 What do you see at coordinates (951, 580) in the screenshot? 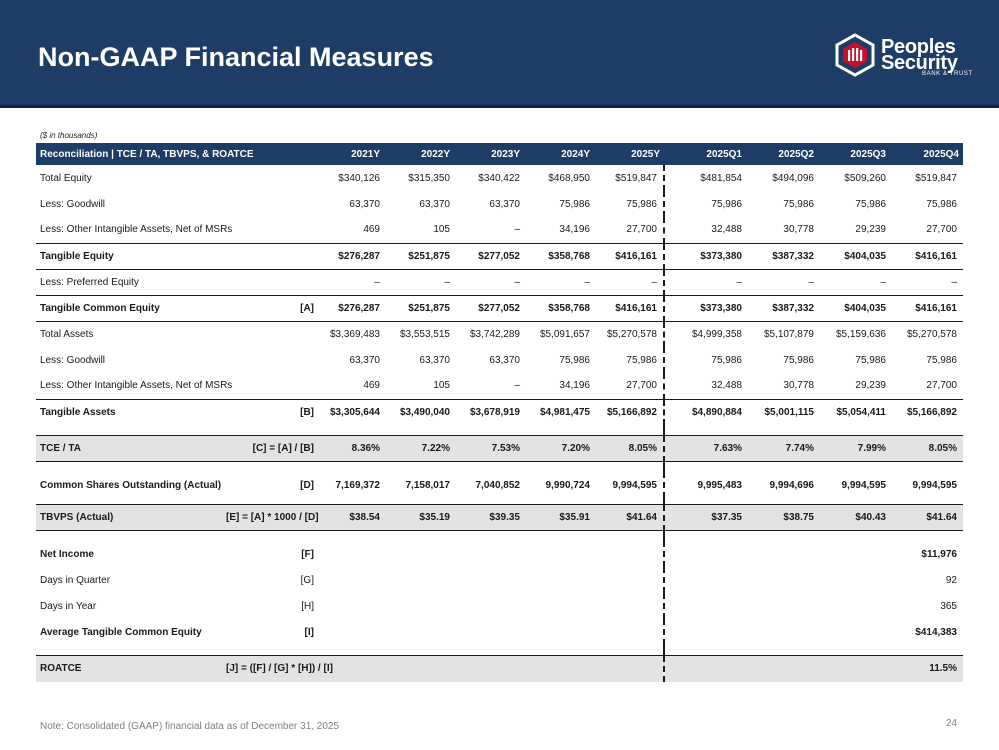
I see `cell-value: 92` at bounding box center [951, 580].